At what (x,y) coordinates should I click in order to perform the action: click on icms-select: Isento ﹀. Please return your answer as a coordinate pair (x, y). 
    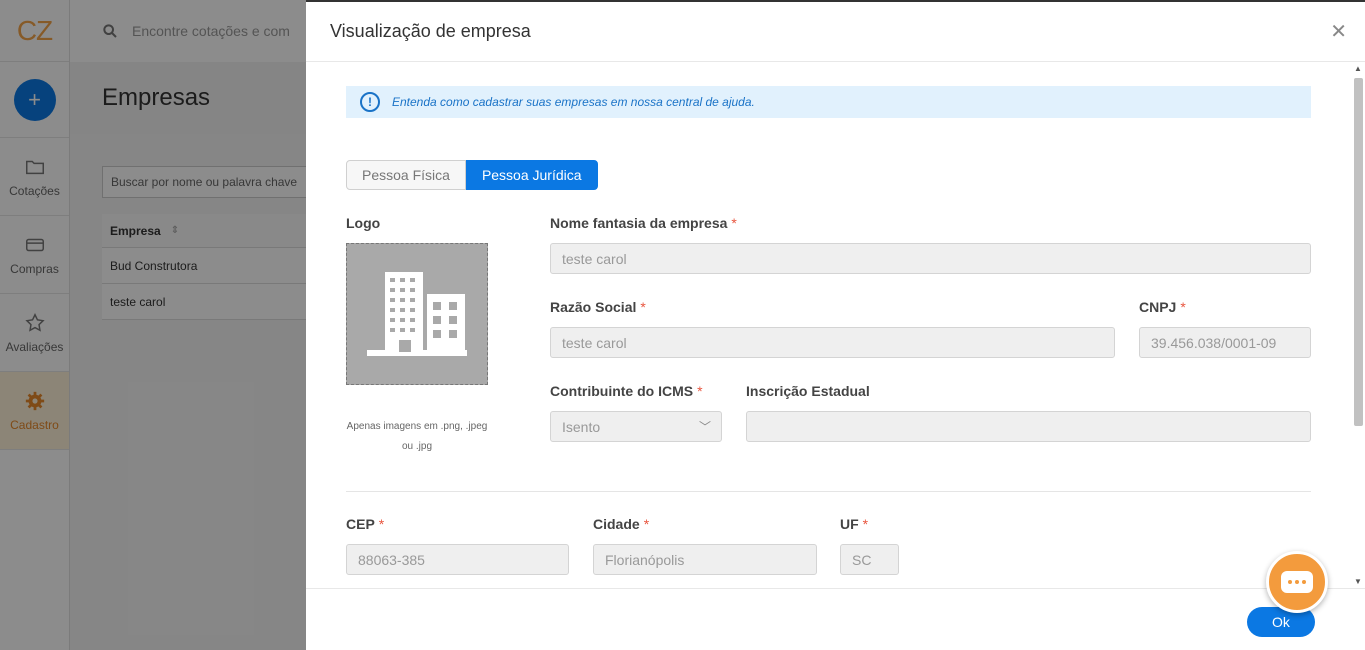
    Looking at the image, I should click on (636, 426).